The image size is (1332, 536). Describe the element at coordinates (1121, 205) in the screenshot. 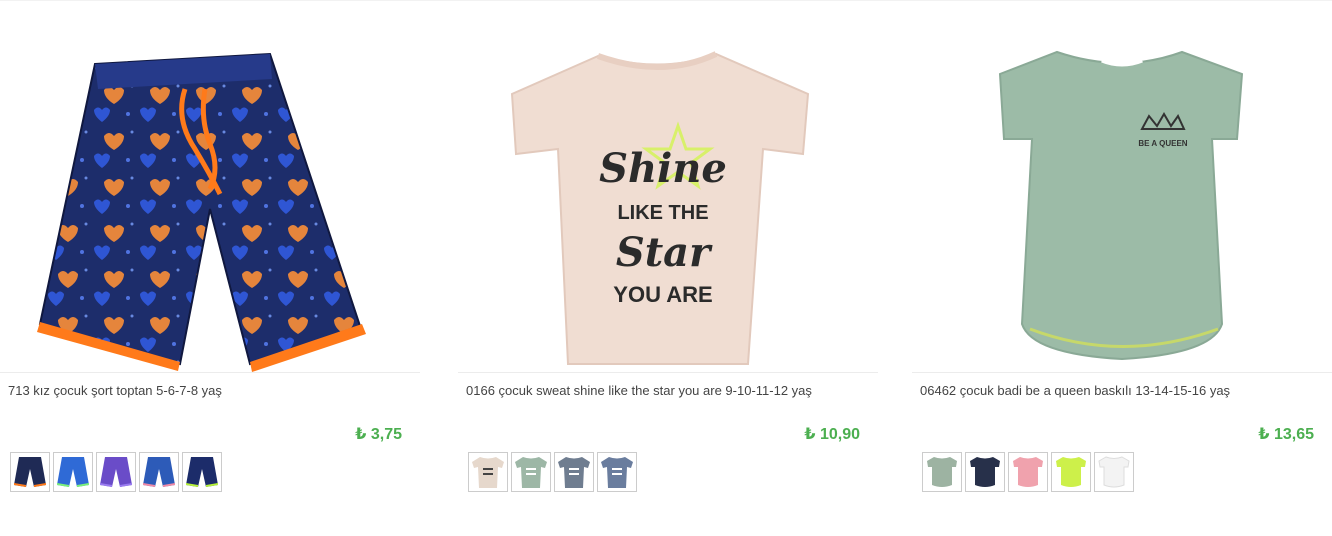

I see `long-tshirt-icon: BE A QUEEN` at that location.